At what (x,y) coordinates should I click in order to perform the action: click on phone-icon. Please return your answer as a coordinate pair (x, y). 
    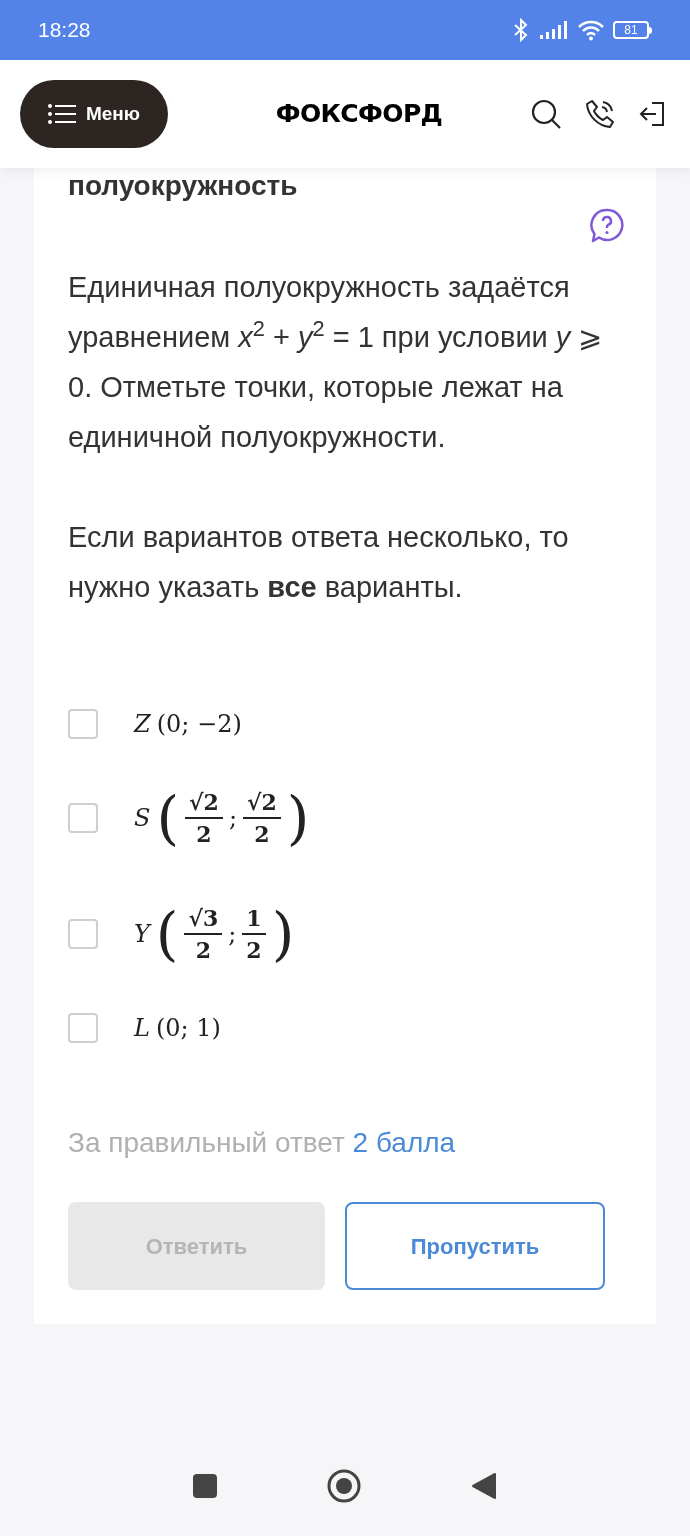
    Looking at the image, I should click on (600, 114).